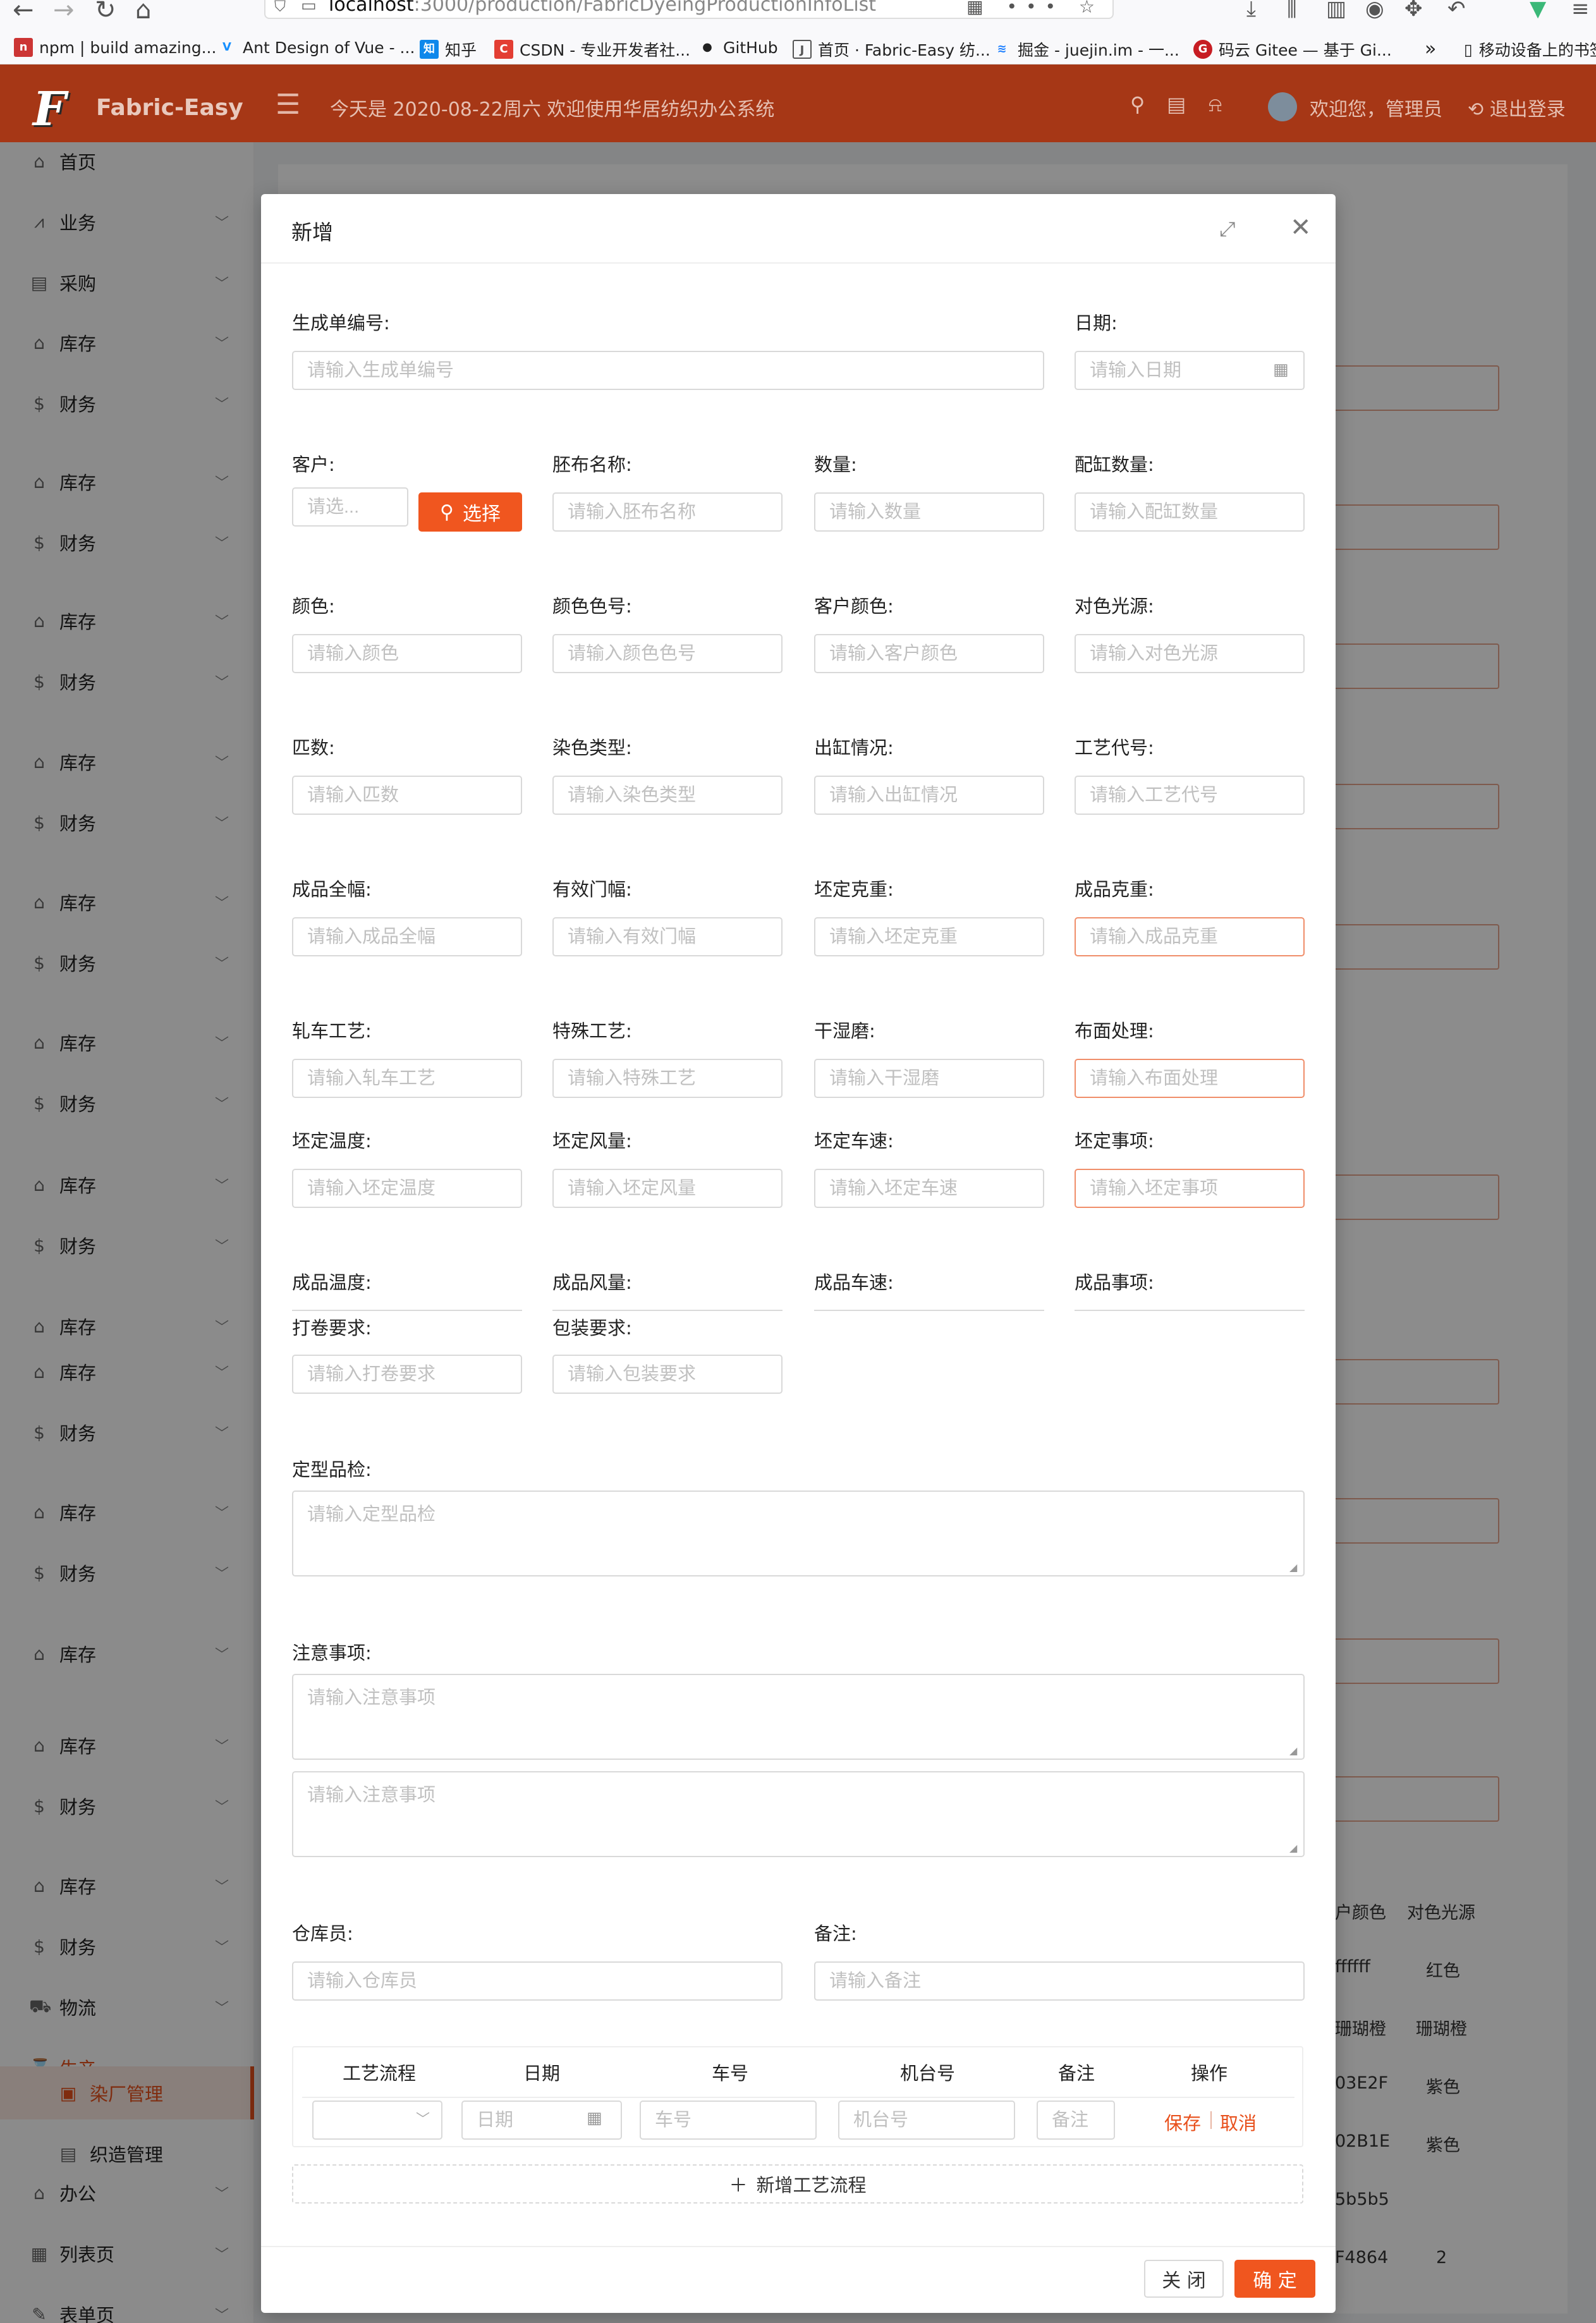  I want to click on pack-req-input, so click(667, 1374).